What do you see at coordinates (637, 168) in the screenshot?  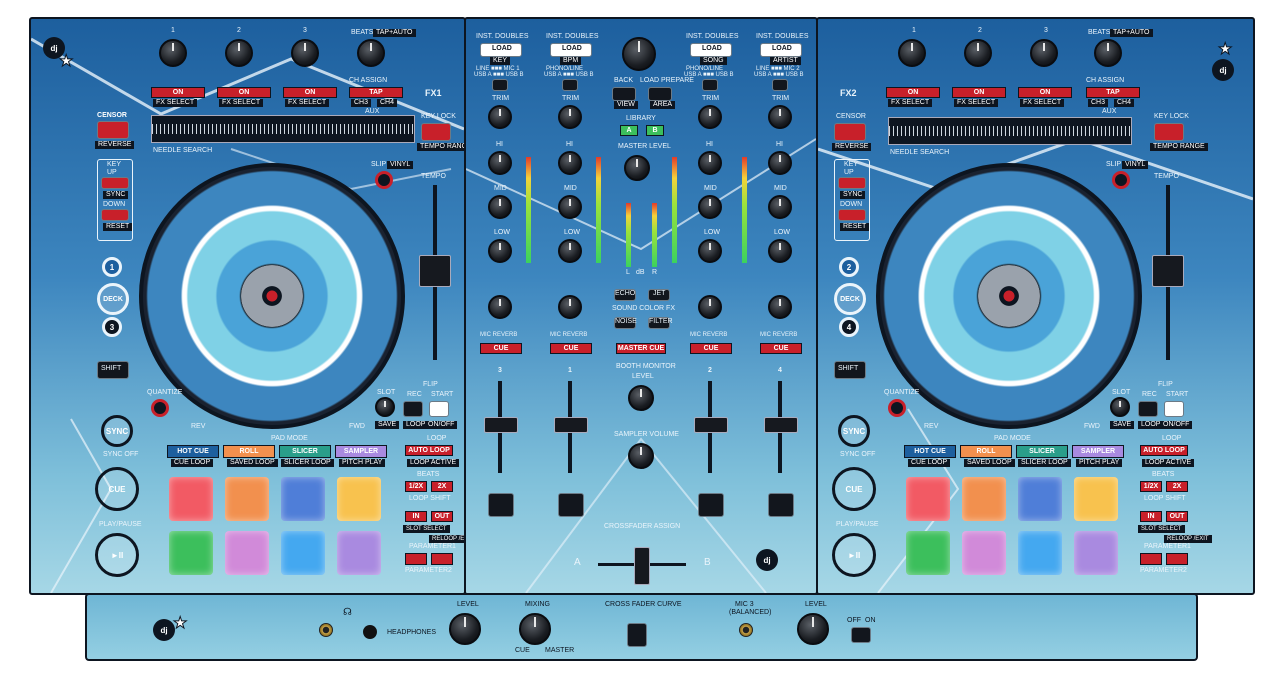 I see `master-level-knob` at bounding box center [637, 168].